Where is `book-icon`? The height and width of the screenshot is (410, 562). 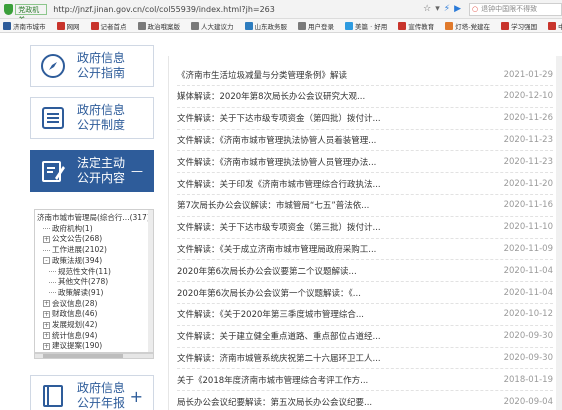 book-icon is located at coordinates (53, 396).